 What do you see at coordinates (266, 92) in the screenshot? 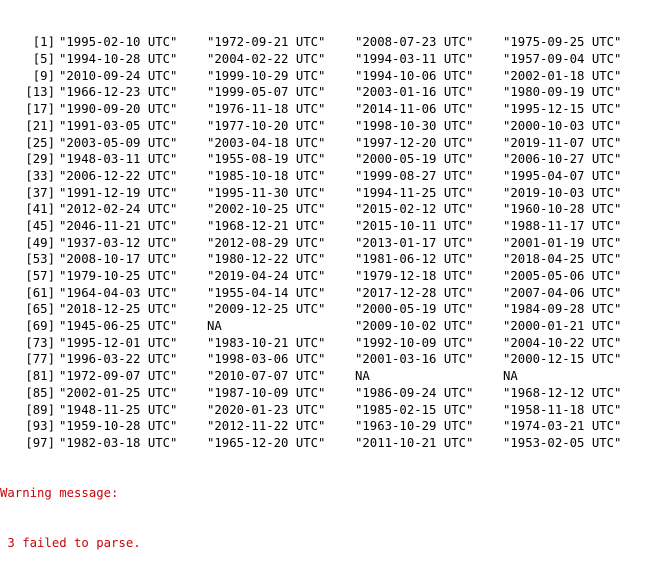
I see `date-value: "1999-05-07 UTC"` at bounding box center [266, 92].